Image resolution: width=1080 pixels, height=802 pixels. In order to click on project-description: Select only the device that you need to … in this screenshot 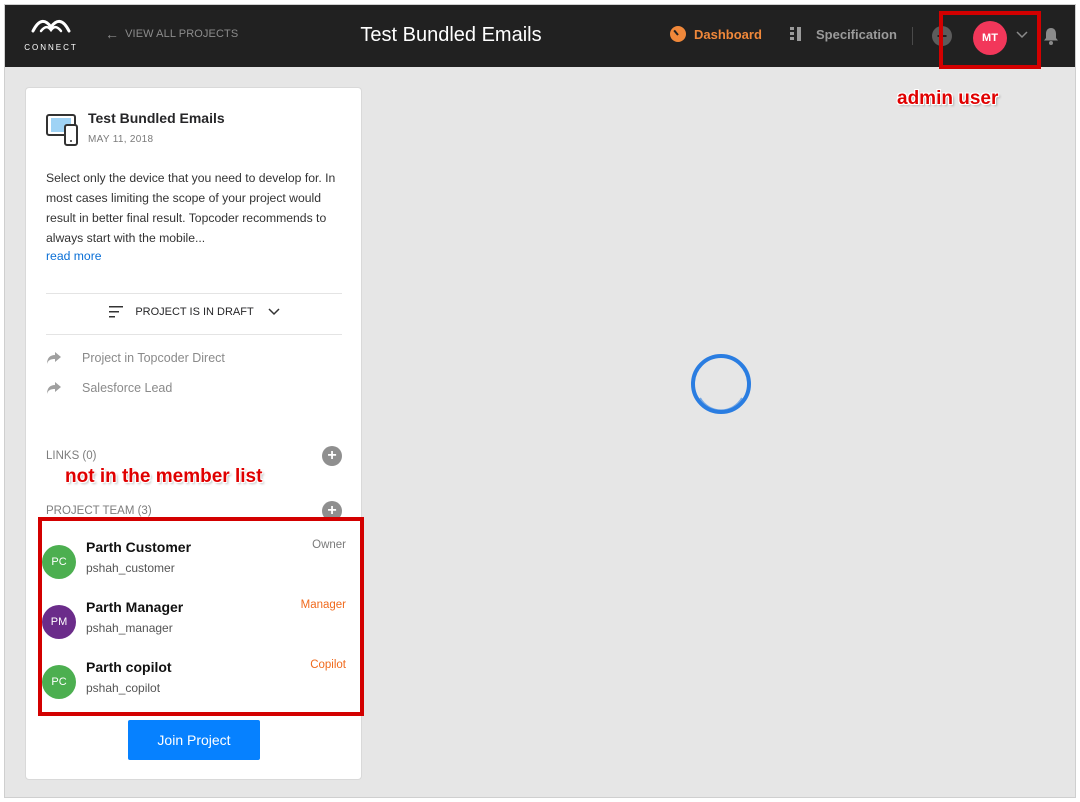, I will do `click(191, 208)`.